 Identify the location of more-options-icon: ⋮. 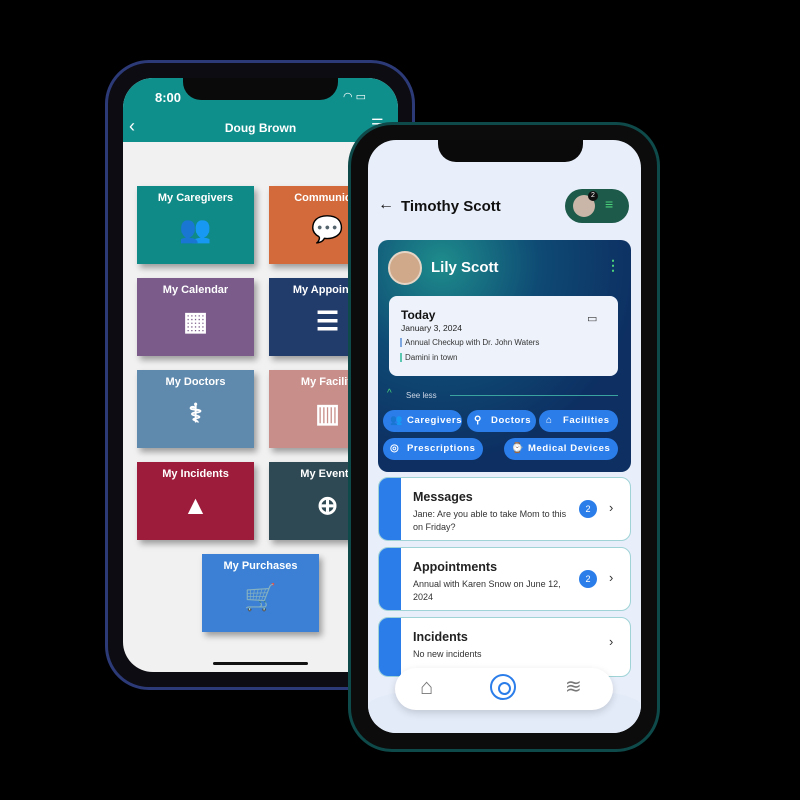
(613, 265).